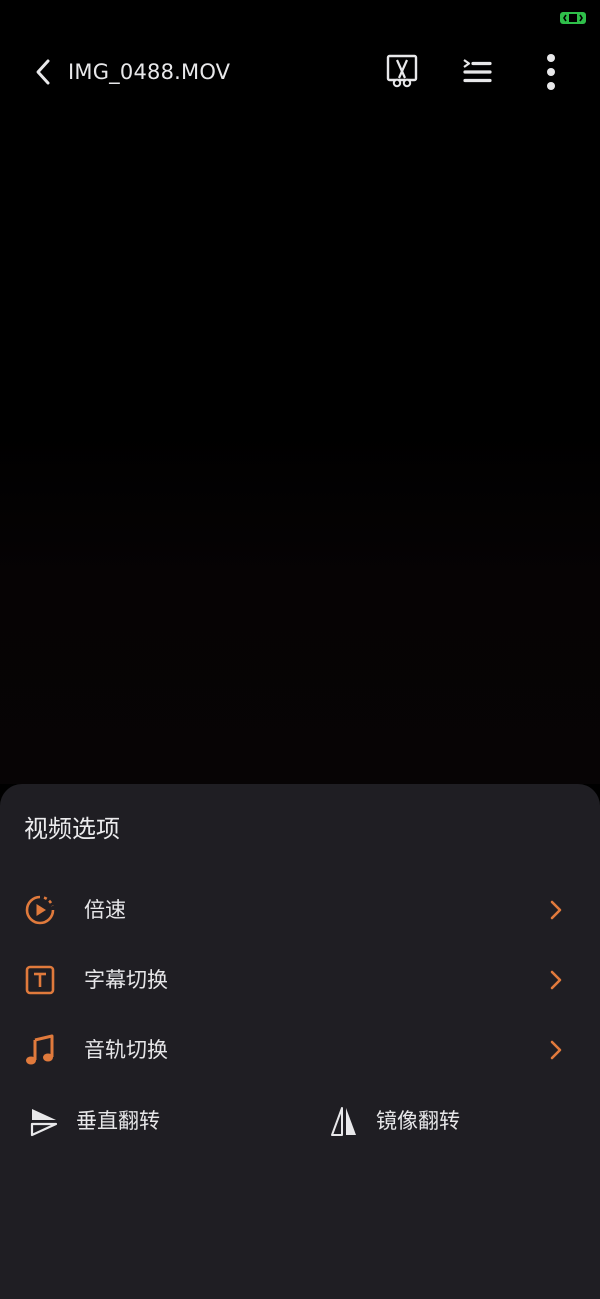 Image resolution: width=600 pixels, height=1299 pixels. Describe the element at coordinates (149, 72) in the screenshot. I see `video-title: IMG_0488.MOV` at that location.